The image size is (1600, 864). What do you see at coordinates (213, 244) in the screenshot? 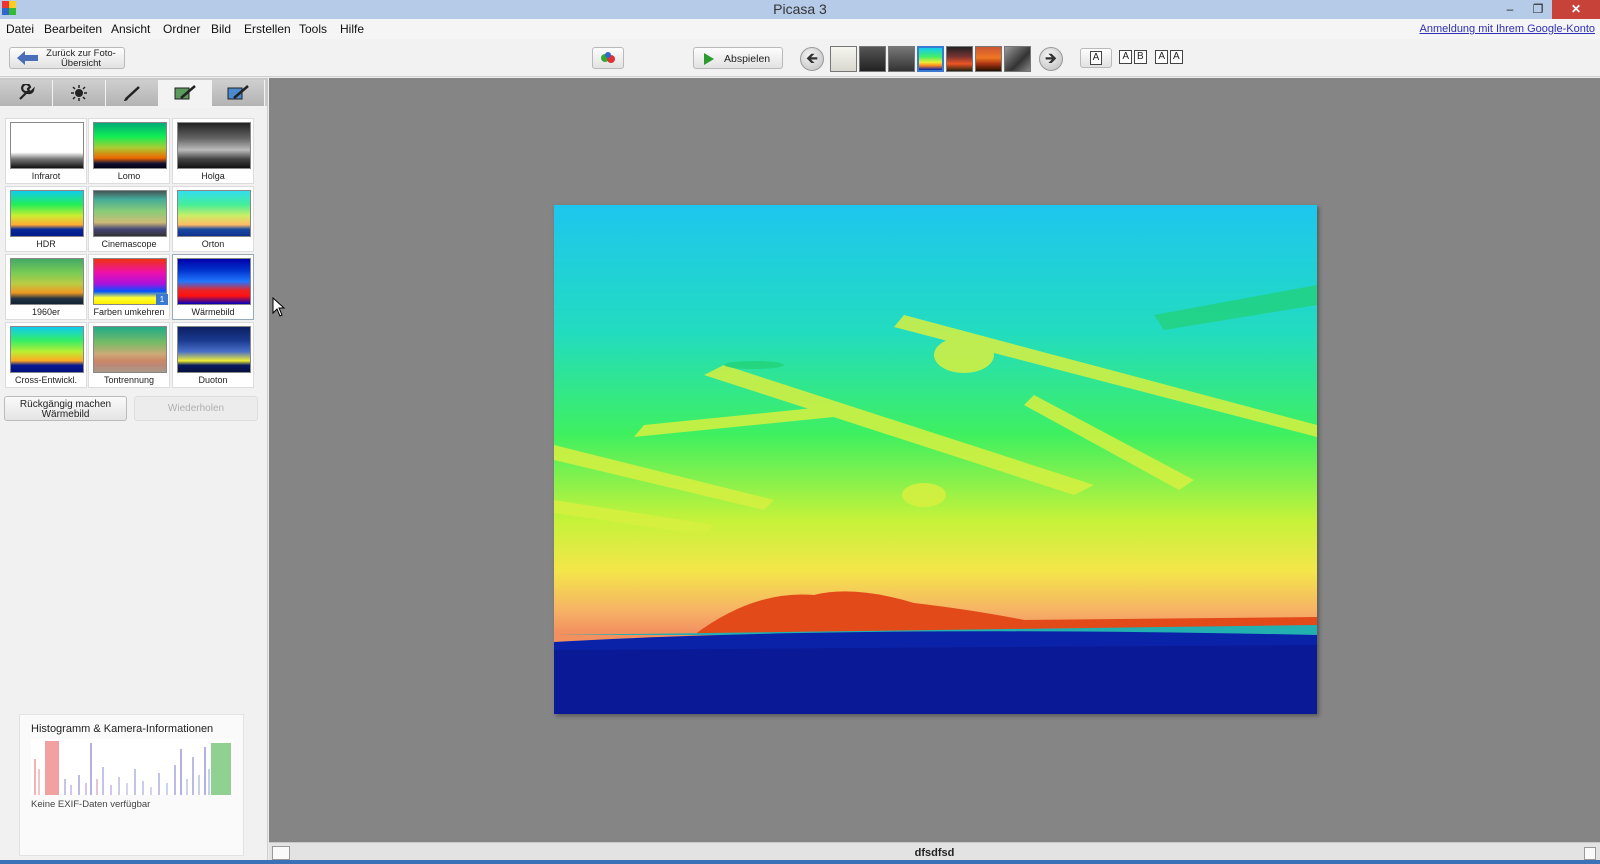
I see `effect-label: Orton` at bounding box center [213, 244].